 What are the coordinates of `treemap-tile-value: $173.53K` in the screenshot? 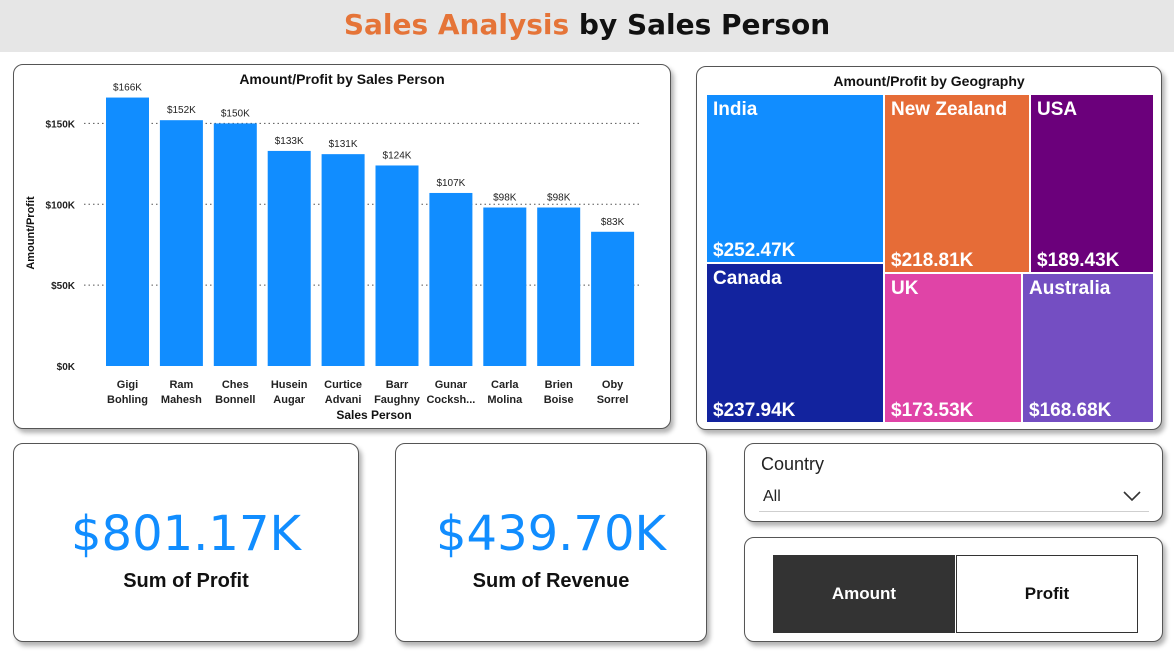 It's located at (932, 410).